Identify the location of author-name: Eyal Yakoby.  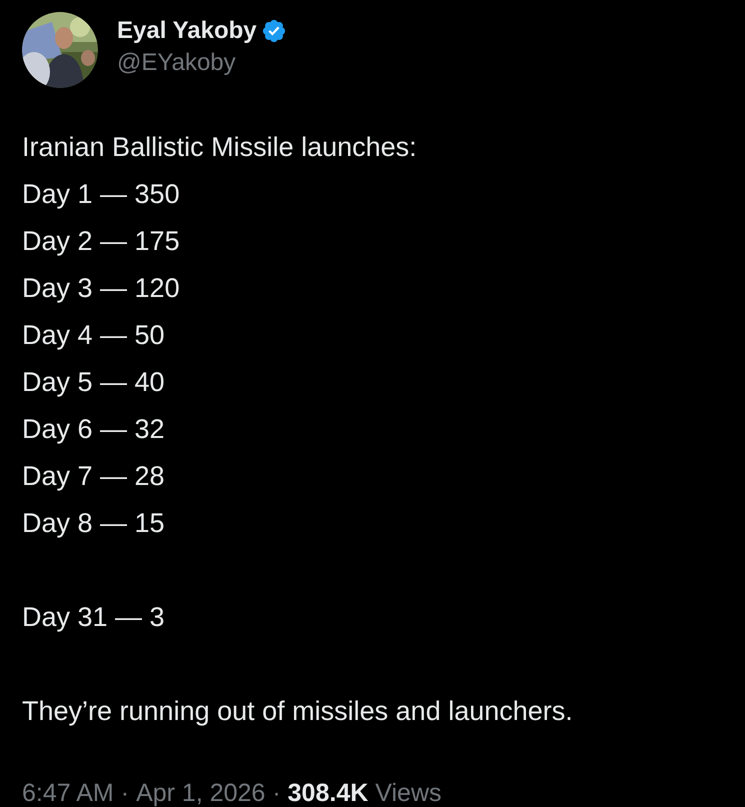
(187, 31).